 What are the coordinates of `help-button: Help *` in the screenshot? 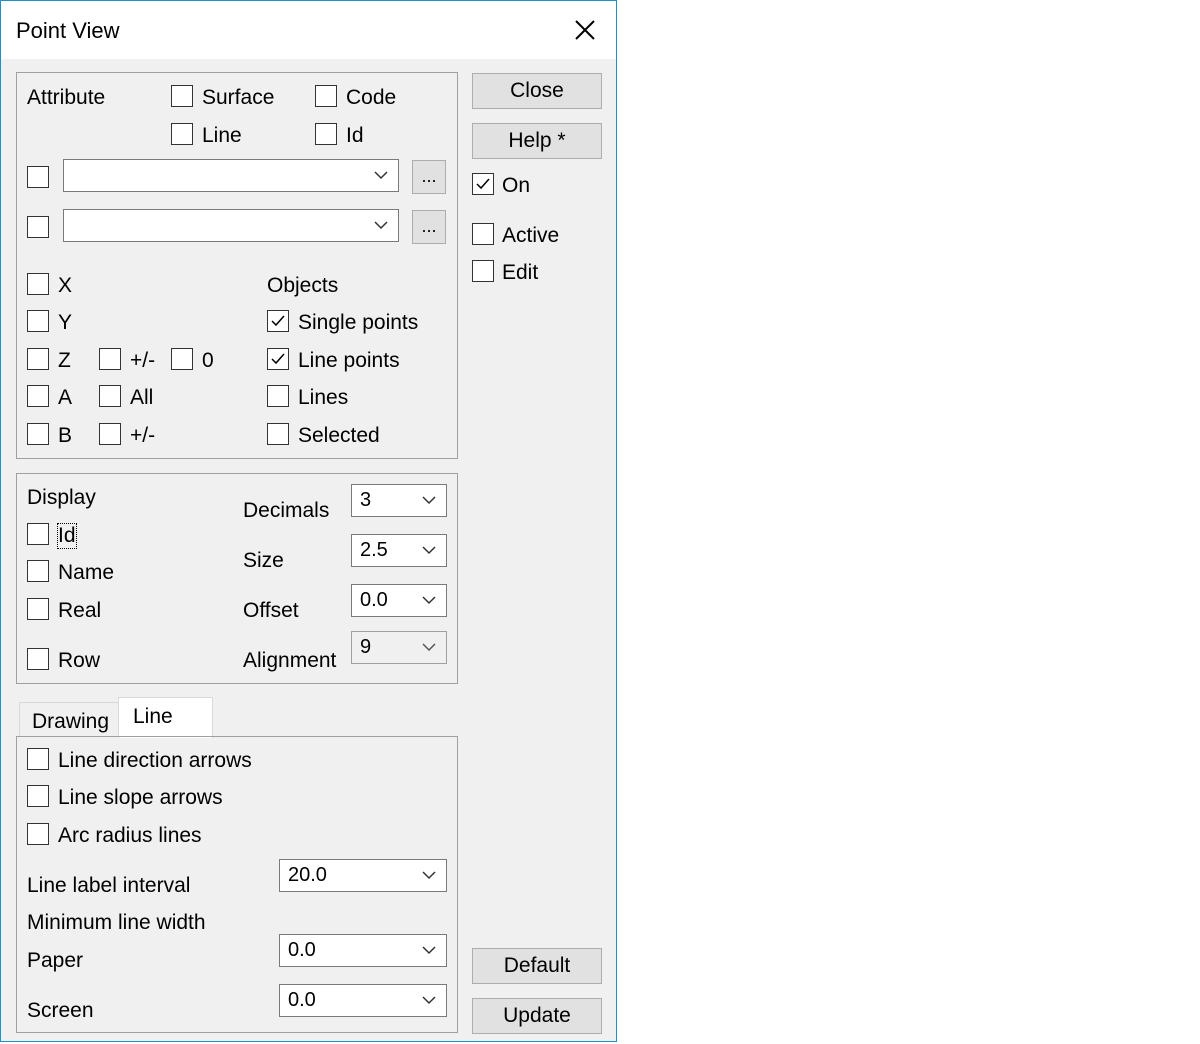 It's located at (537, 141).